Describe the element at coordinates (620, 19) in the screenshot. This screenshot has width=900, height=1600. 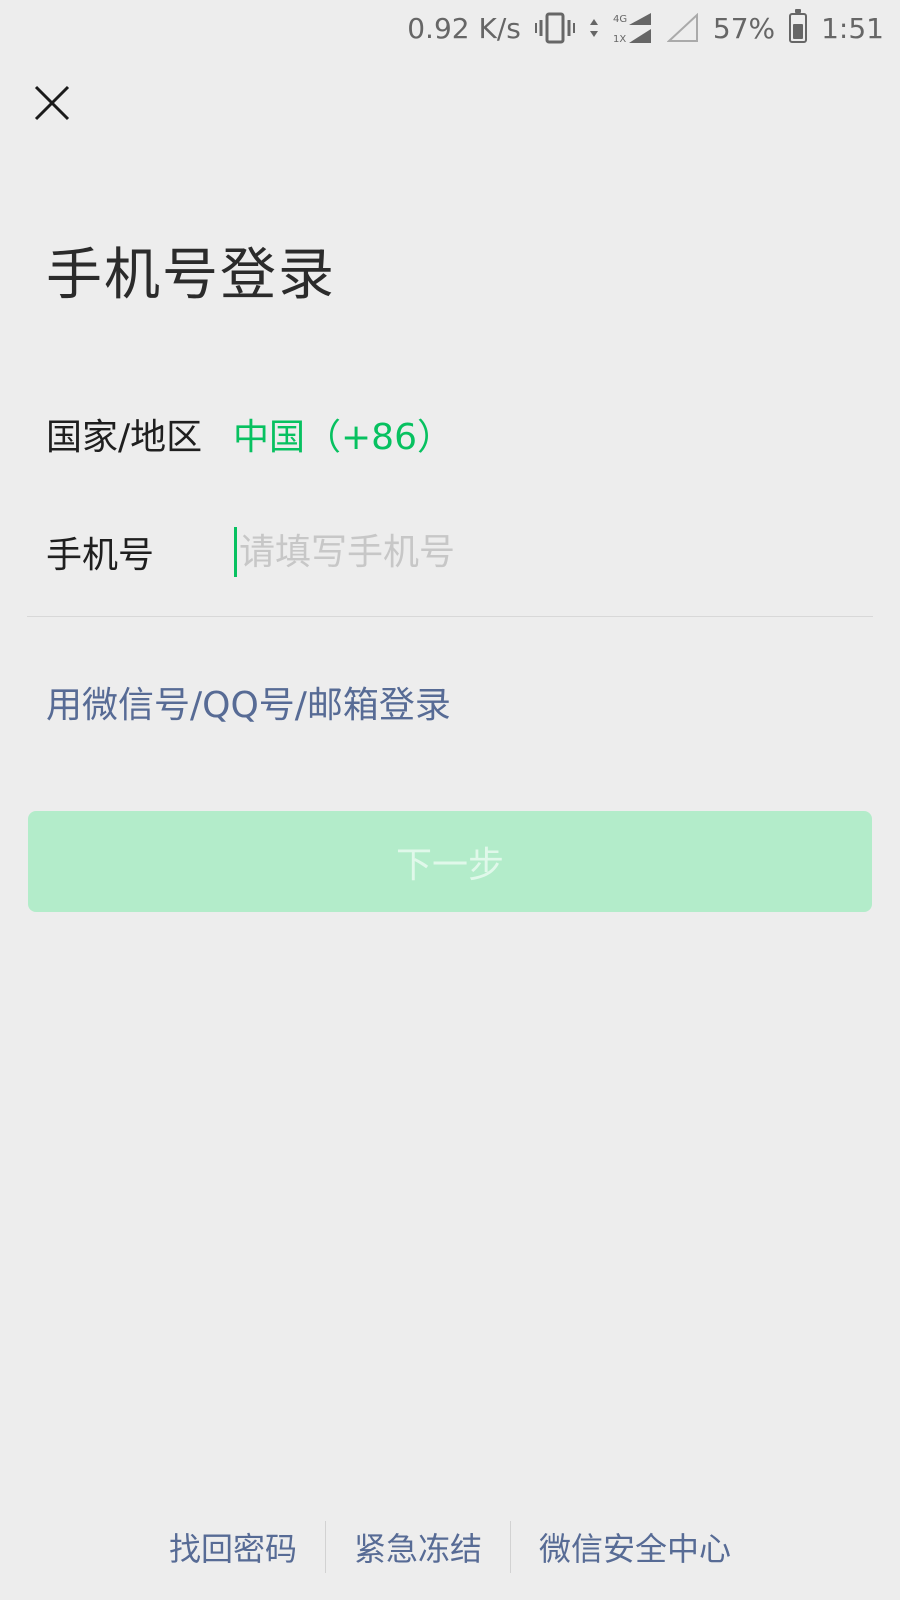
I see `svg-text: 4G` at that location.